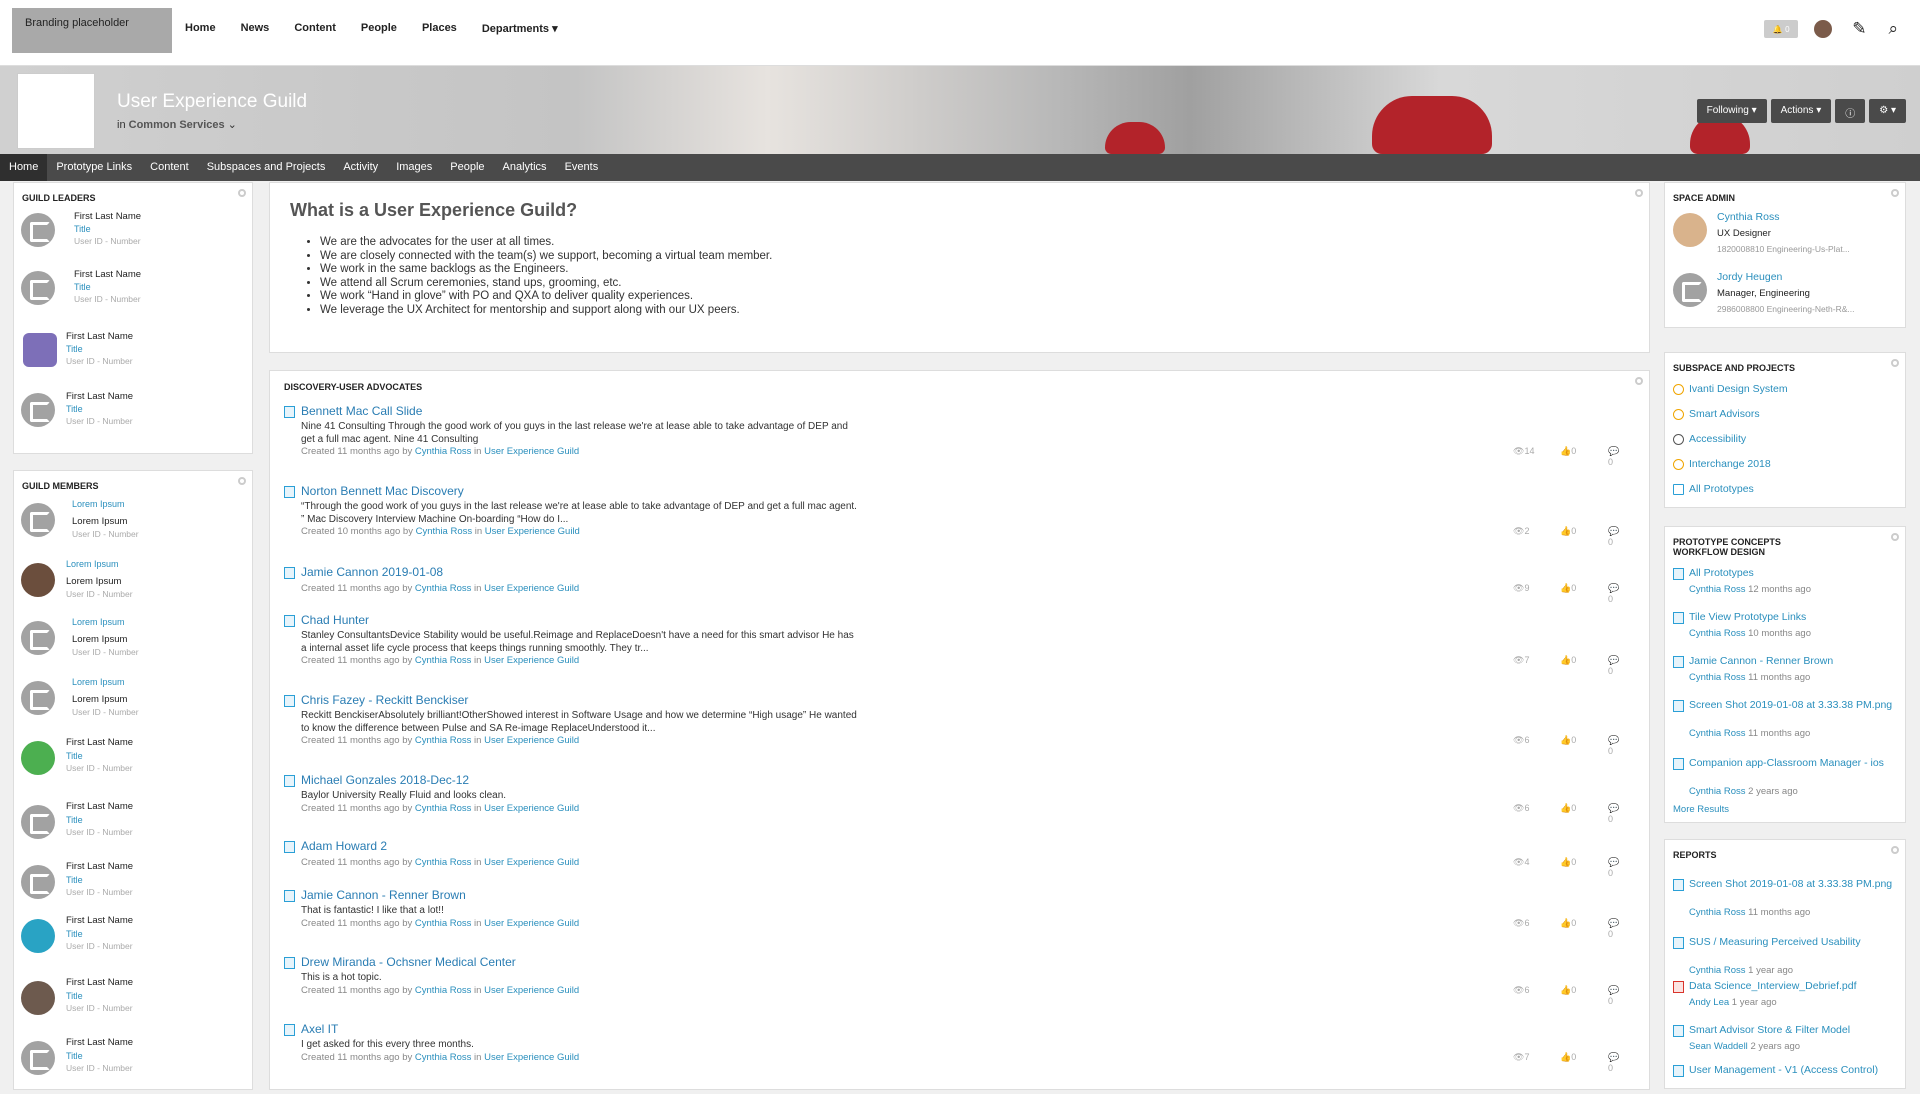 The height and width of the screenshot is (1094, 1920). Describe the element at coordinates (1791, 884) in the screenshot. I see `report-title: Screen Shot 2019-01-08 at 3.33.38 PM.png` at that location.